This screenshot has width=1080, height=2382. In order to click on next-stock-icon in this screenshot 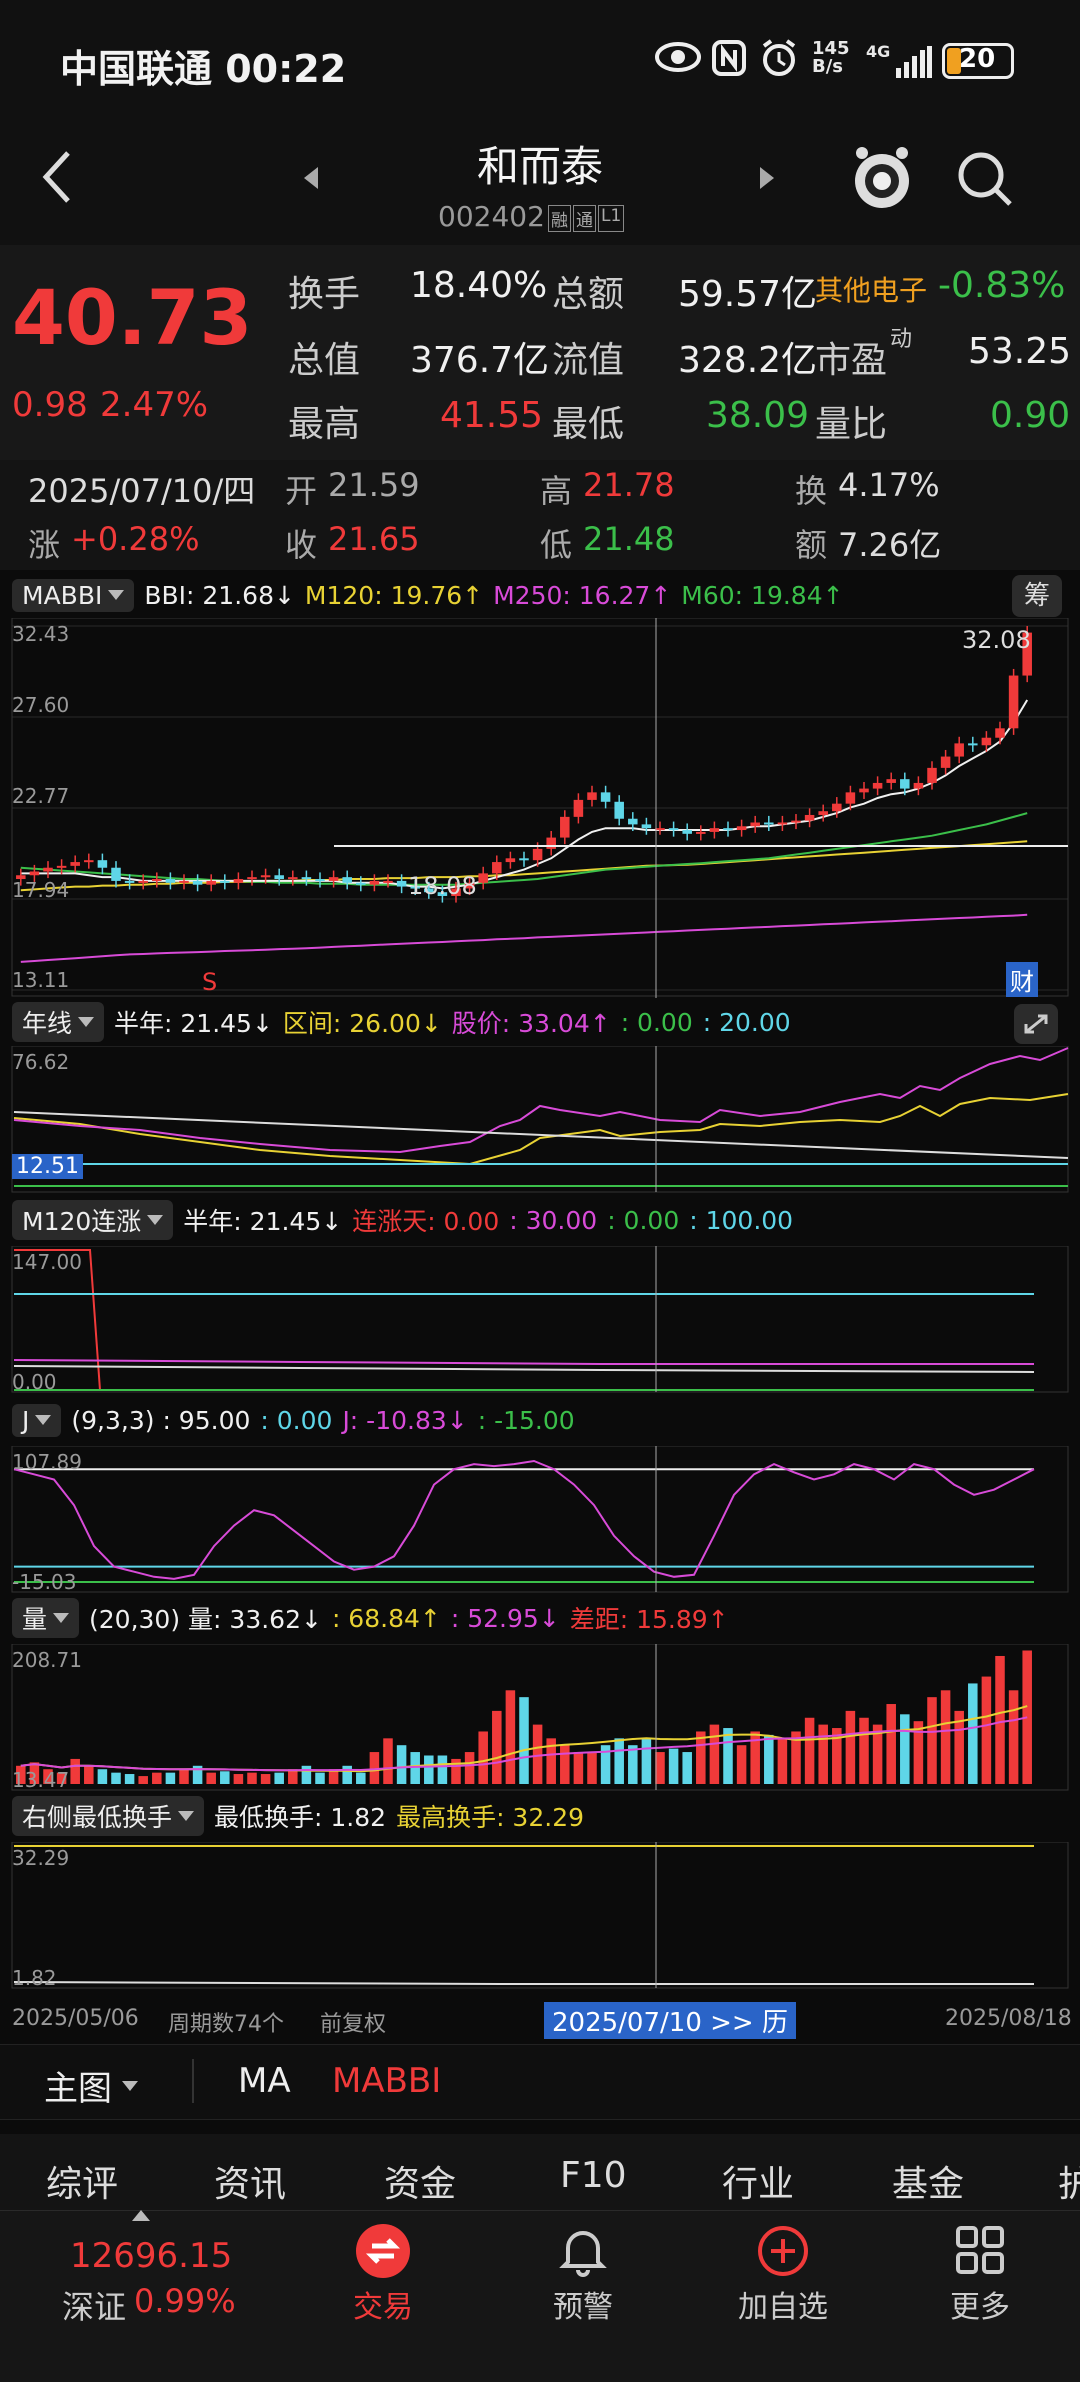, I will do `click(768, 178)`.